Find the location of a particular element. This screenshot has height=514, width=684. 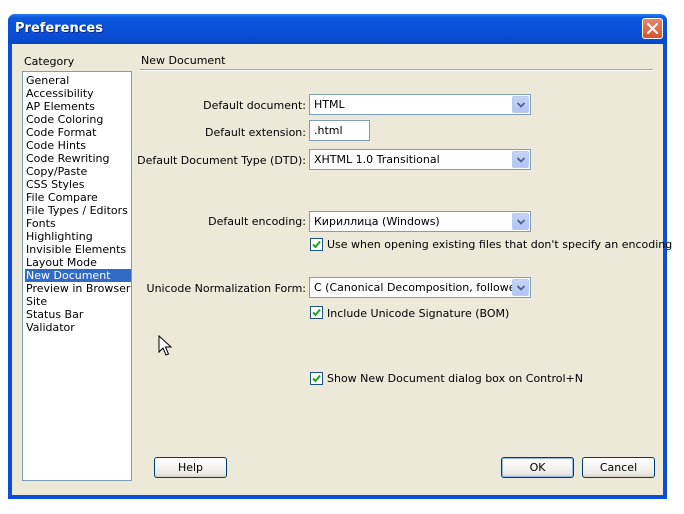

normalization-label: Unicode Normalization Form: is located at coordinates (226, 288).